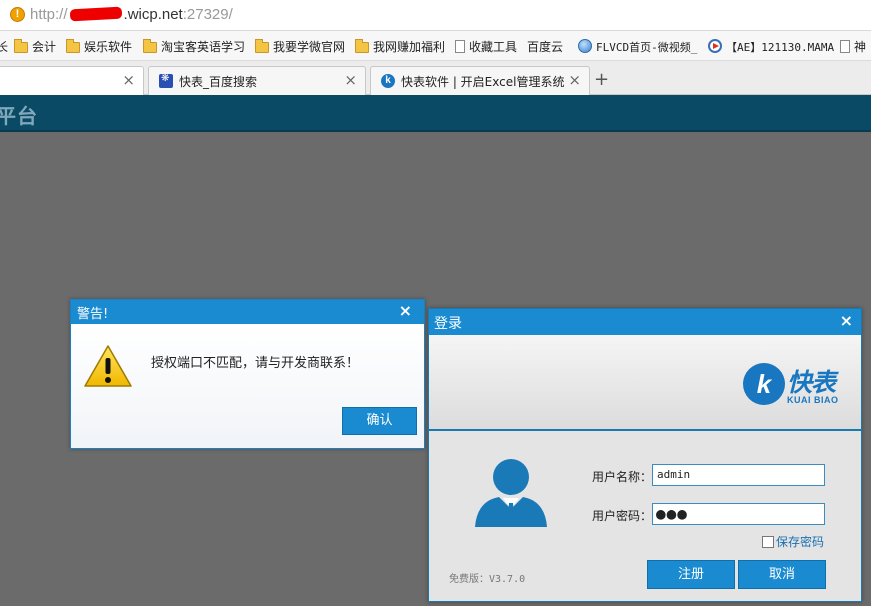 Image resolution: width=871 pixels, height=606 pixels. I want to click on version-text: 免费版：V3.7.0, so click(487, 579).